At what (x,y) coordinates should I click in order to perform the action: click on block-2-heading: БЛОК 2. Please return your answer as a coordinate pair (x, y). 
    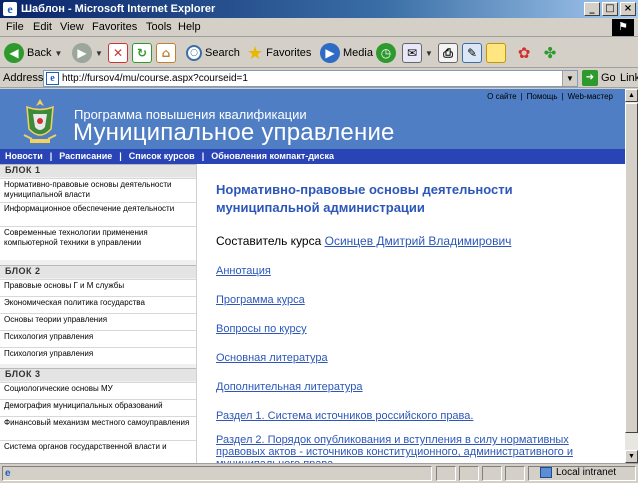
    Looking at the image, I should click on (98, 271).